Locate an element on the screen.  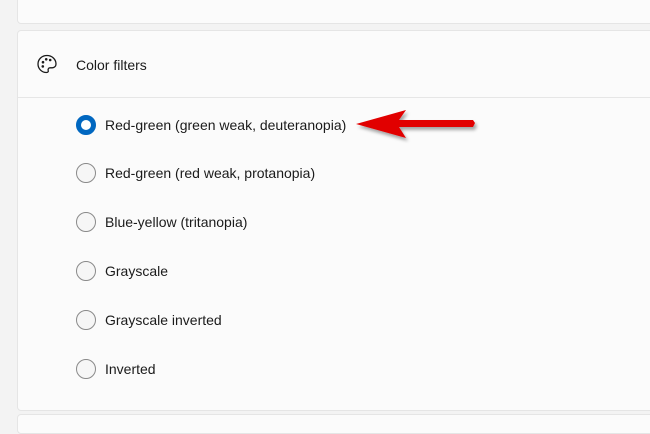
radio-option-grayscale-inverted: Grayscale inverted is located at coordinates (149, 320).